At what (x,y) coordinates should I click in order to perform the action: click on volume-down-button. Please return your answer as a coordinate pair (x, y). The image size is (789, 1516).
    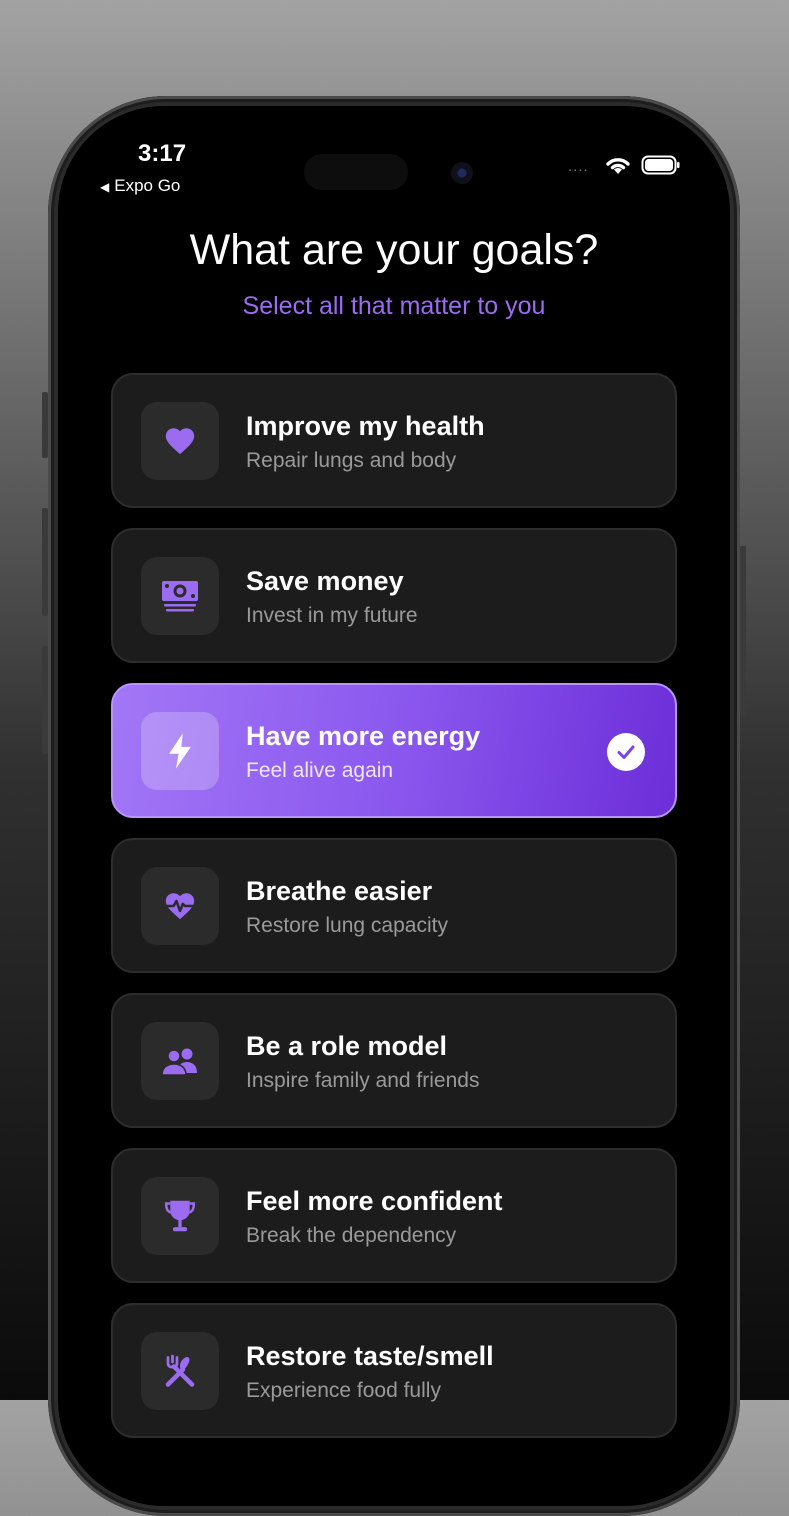
    Looking at the image, I should click on (45, 700).